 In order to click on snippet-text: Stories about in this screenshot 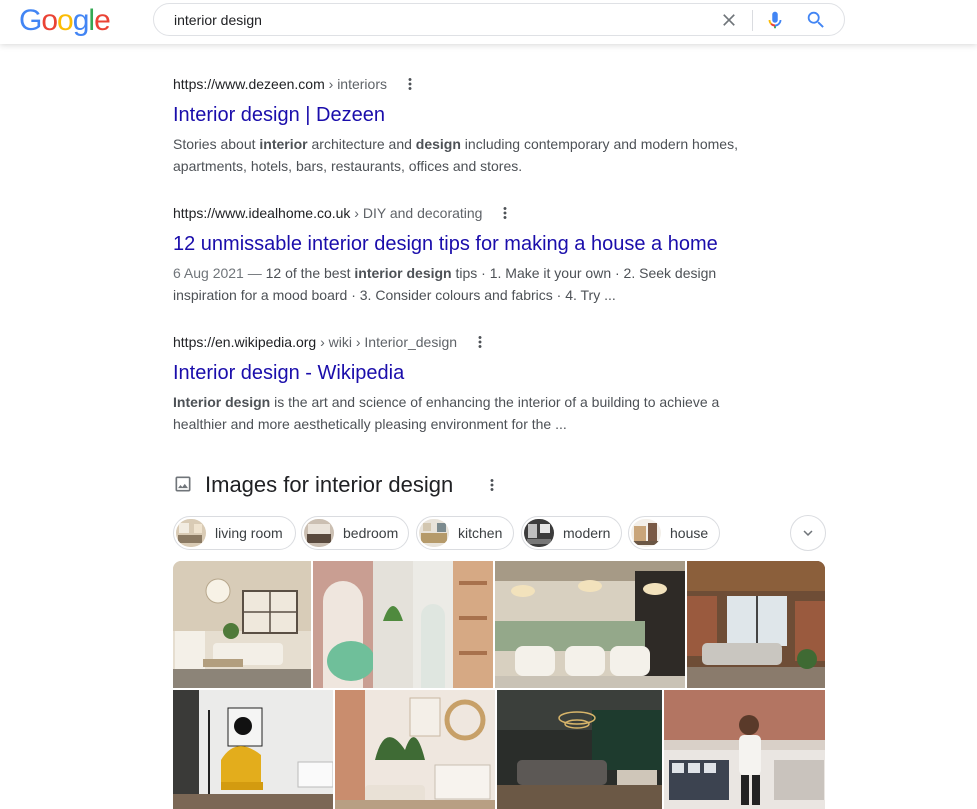, I will do `click(216, 144)`.